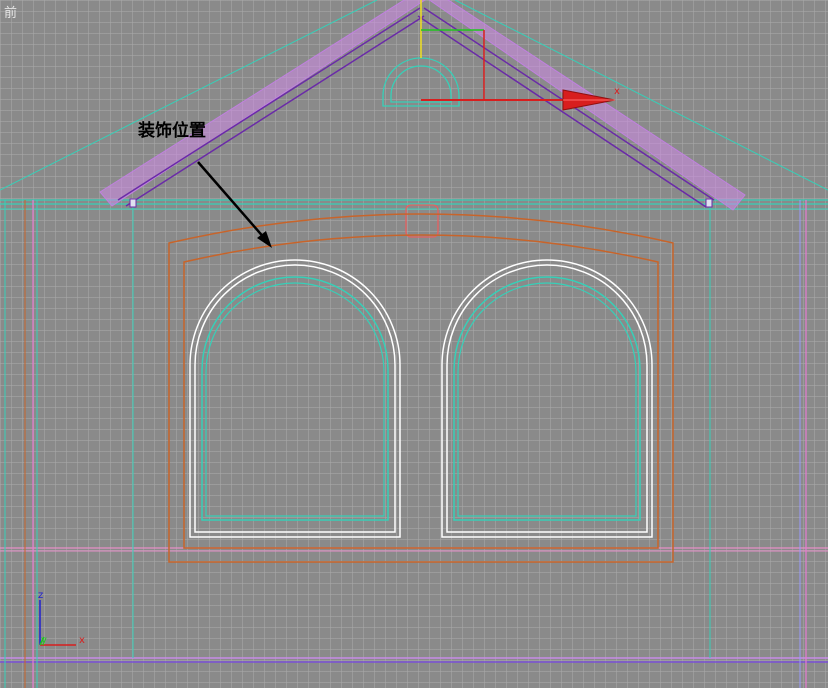  I want to click on triad-x-label: x, so click(82, 640).